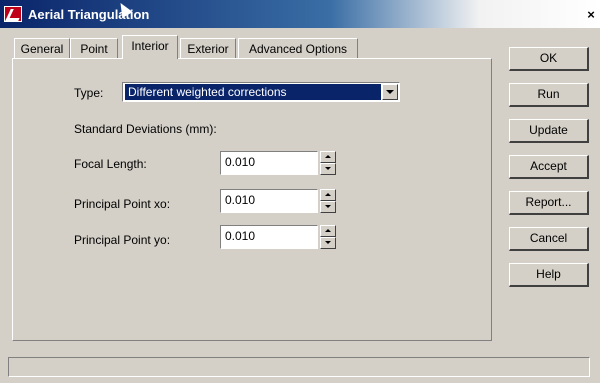 This screenshot has width=600, height=383. I want to click on cancel-button: Cancel, so click(549, 239).